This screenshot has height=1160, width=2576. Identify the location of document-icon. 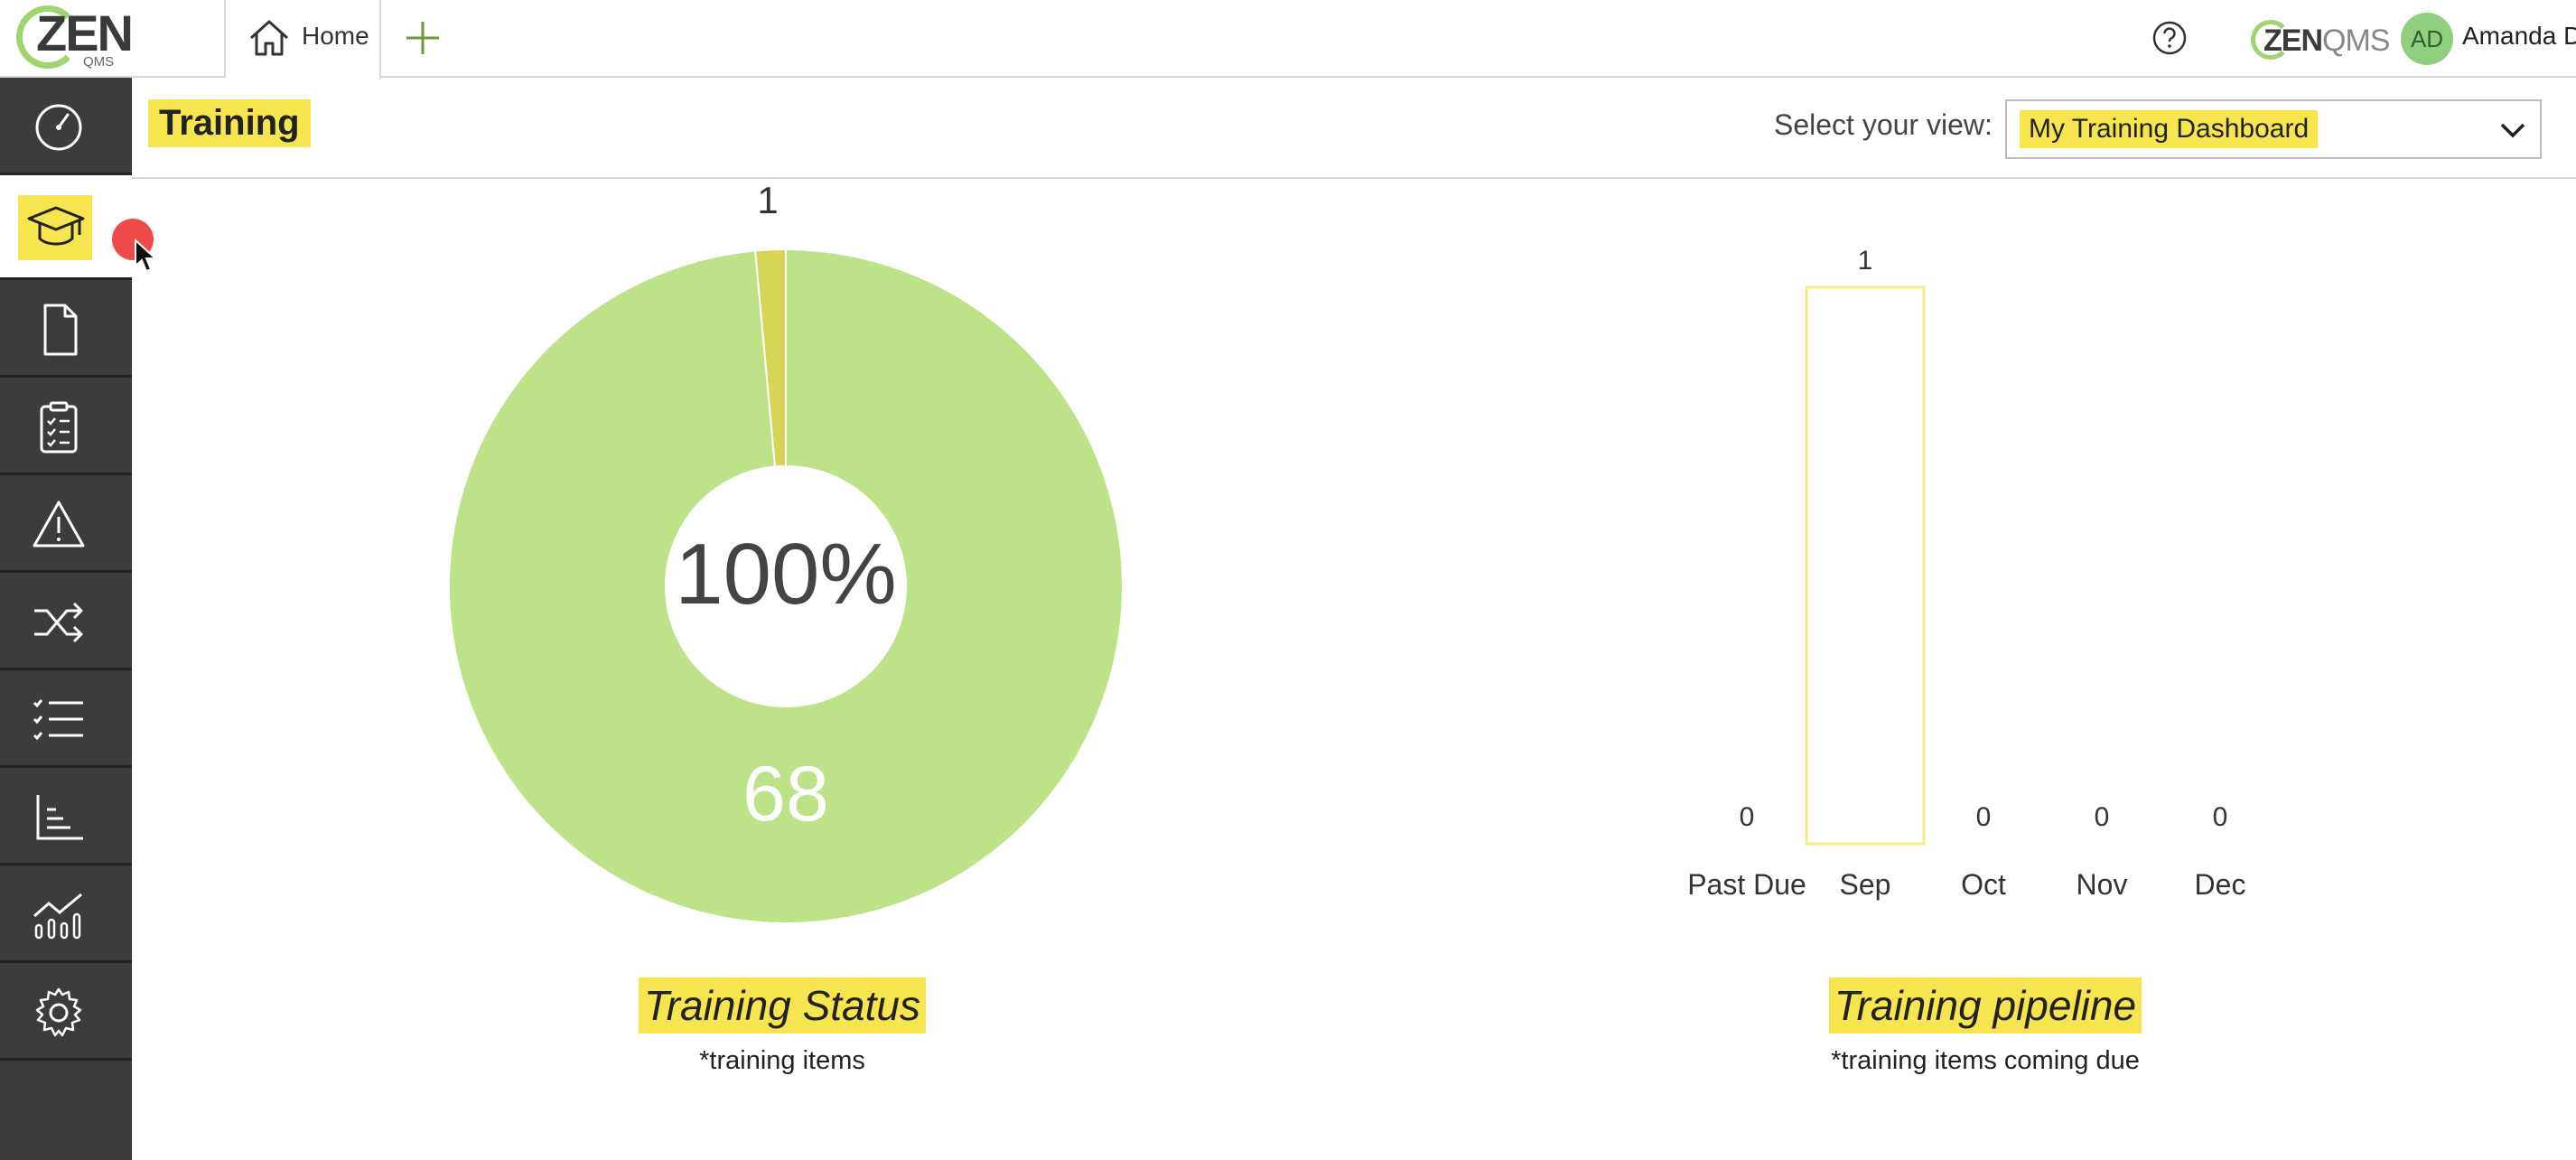
(60, 330).